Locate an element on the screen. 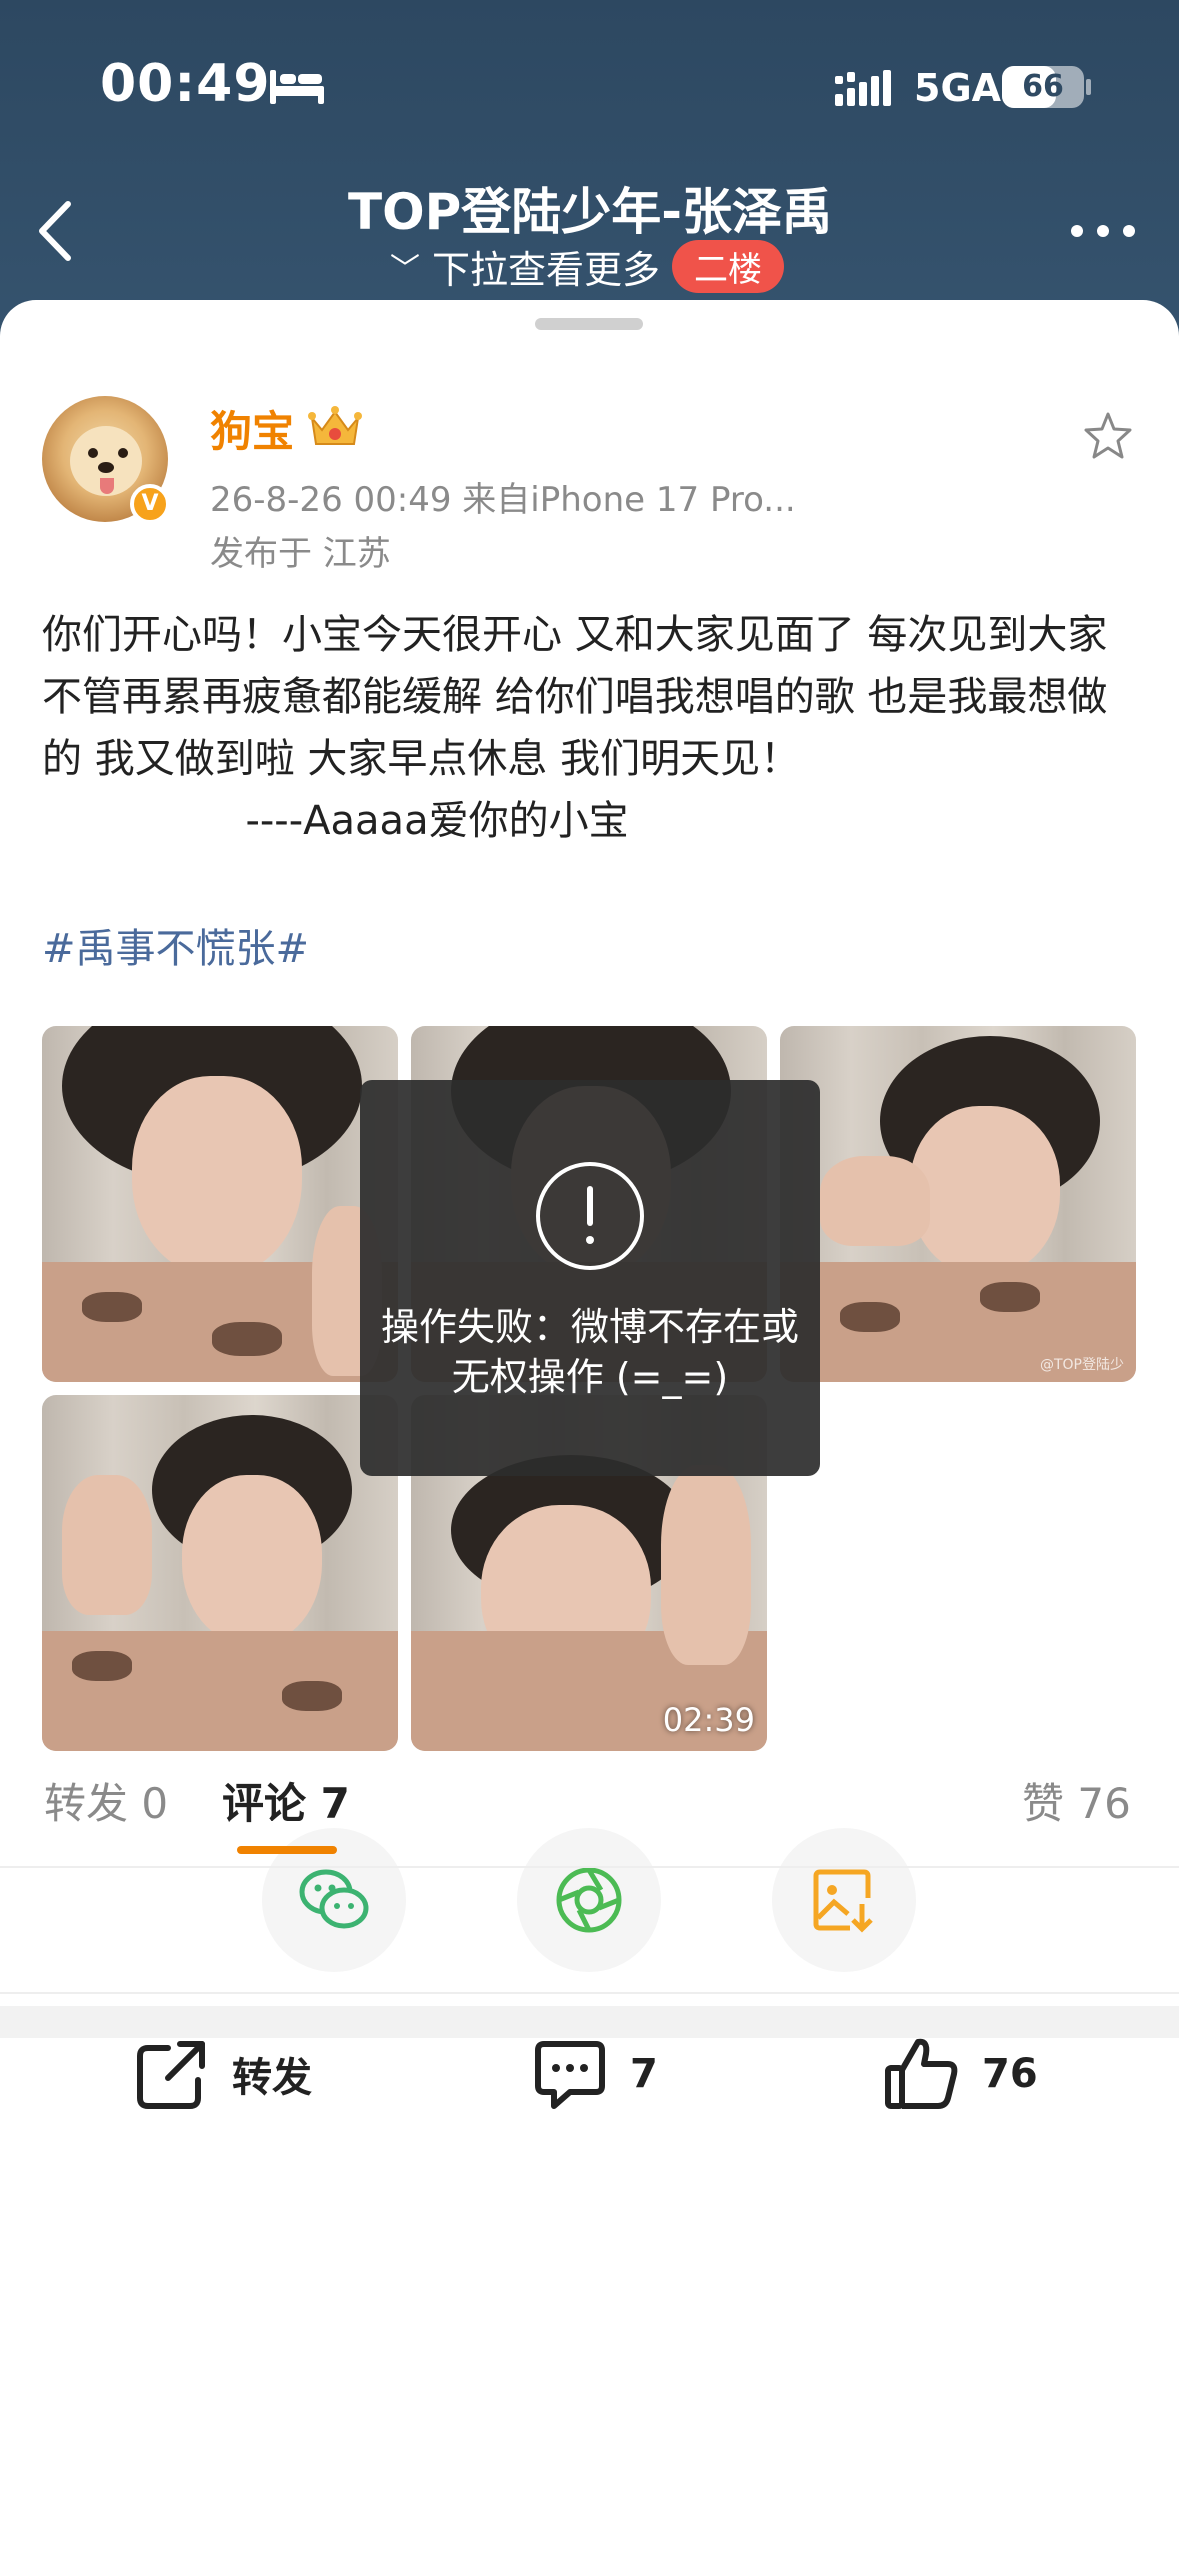 The image size is (1179, 2556). wechat-icon is located at coordinates (334, 1899).